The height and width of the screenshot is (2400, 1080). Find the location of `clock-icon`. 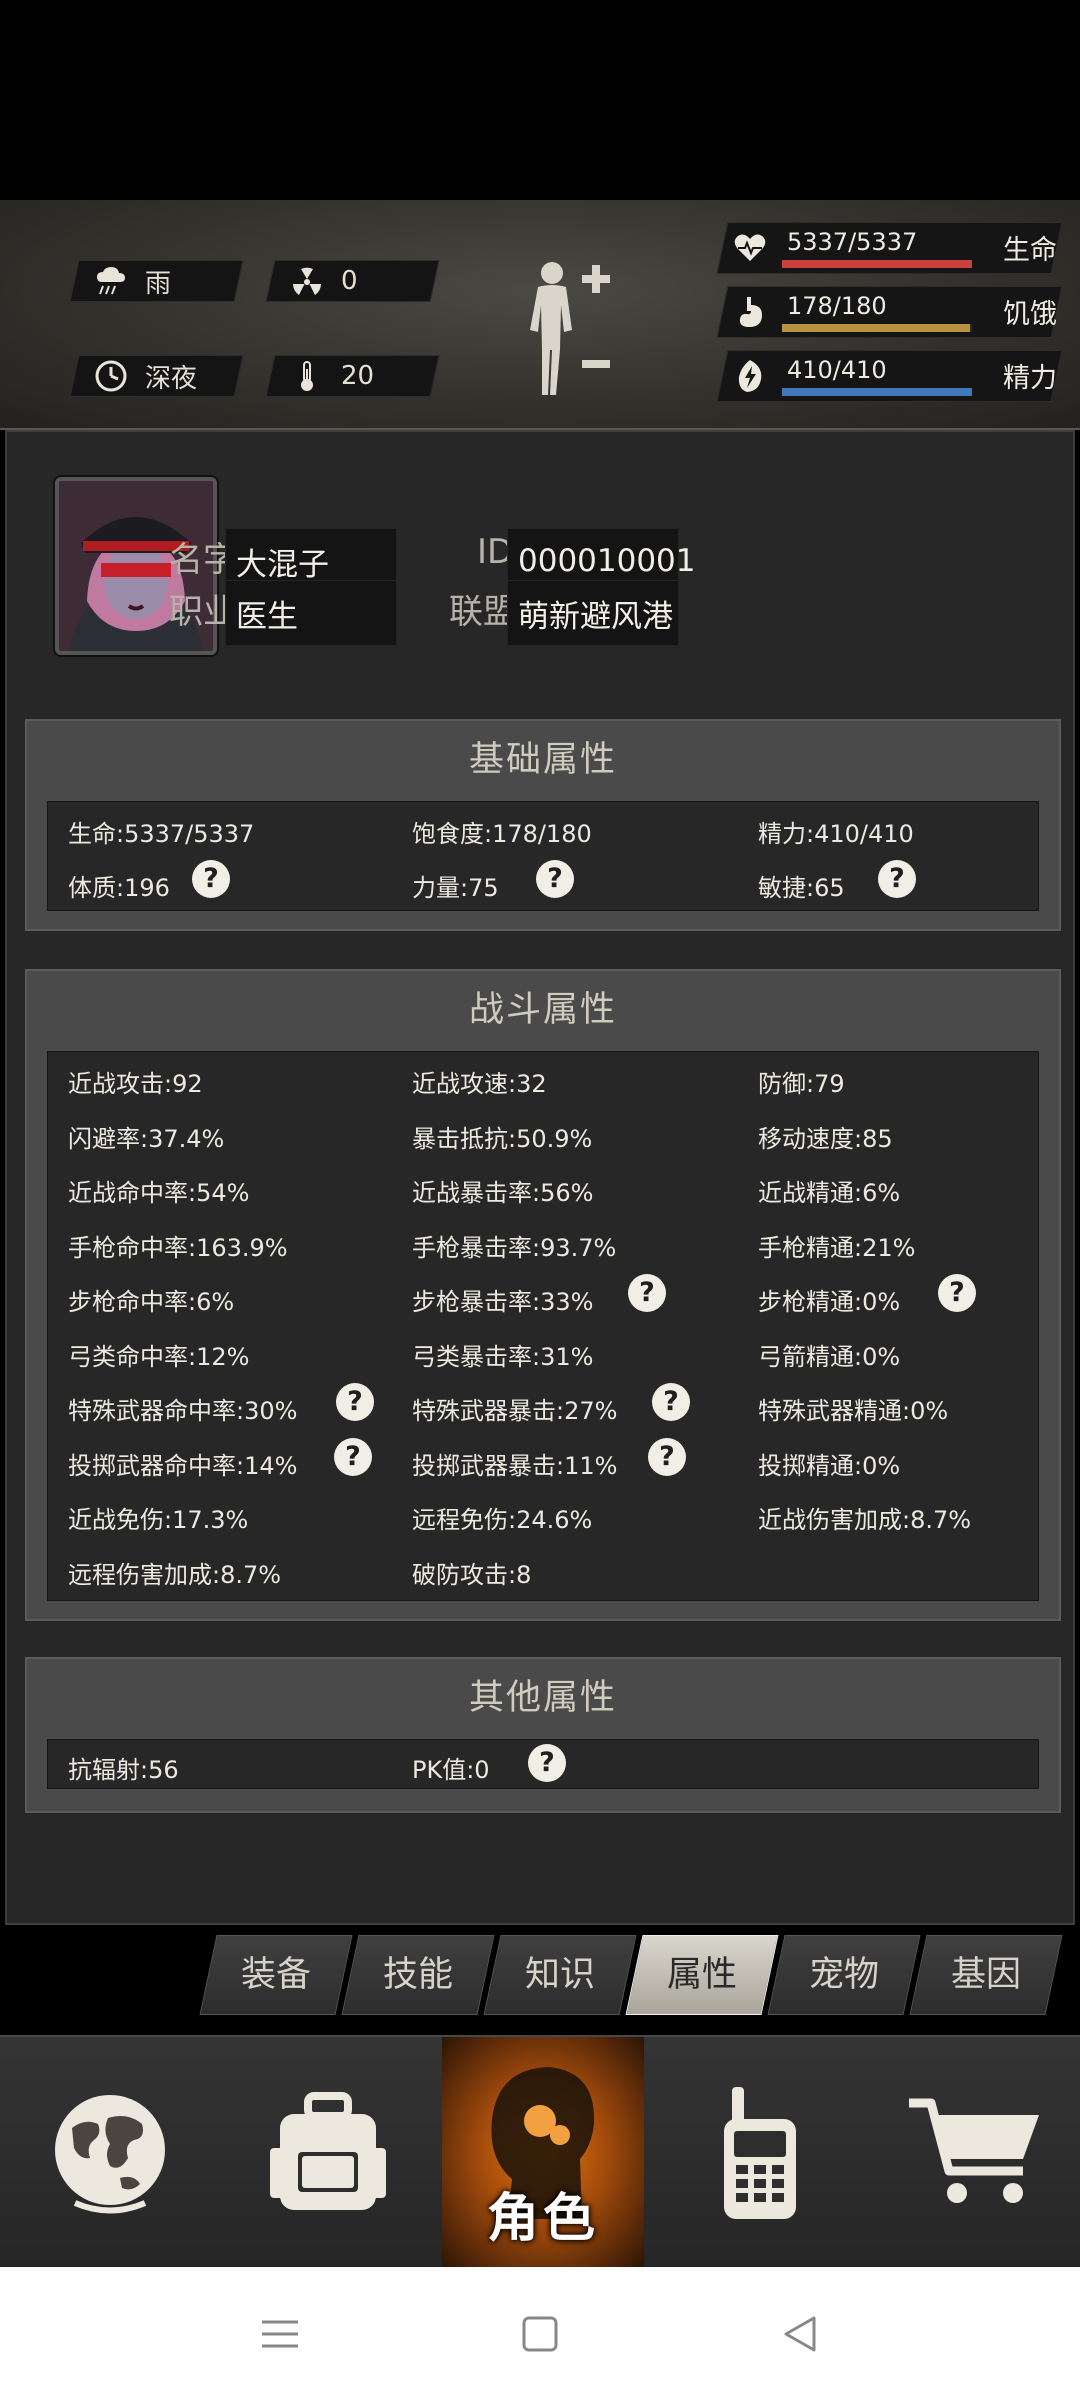

clock-icon is located at coordinates (111, 376).